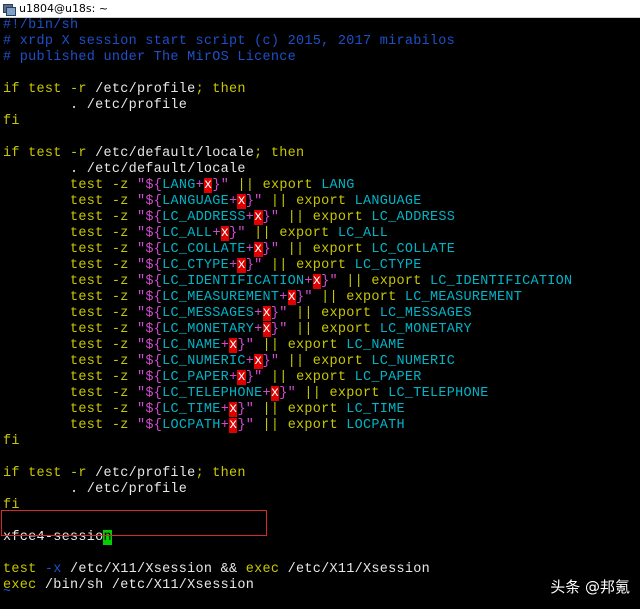 This screenshot has width=640, height=609. What do you see at coordinates (354, 569) in the screenshot?
I see `code-token: /etc/X11/Xsession` at bounding box center [354, 569].